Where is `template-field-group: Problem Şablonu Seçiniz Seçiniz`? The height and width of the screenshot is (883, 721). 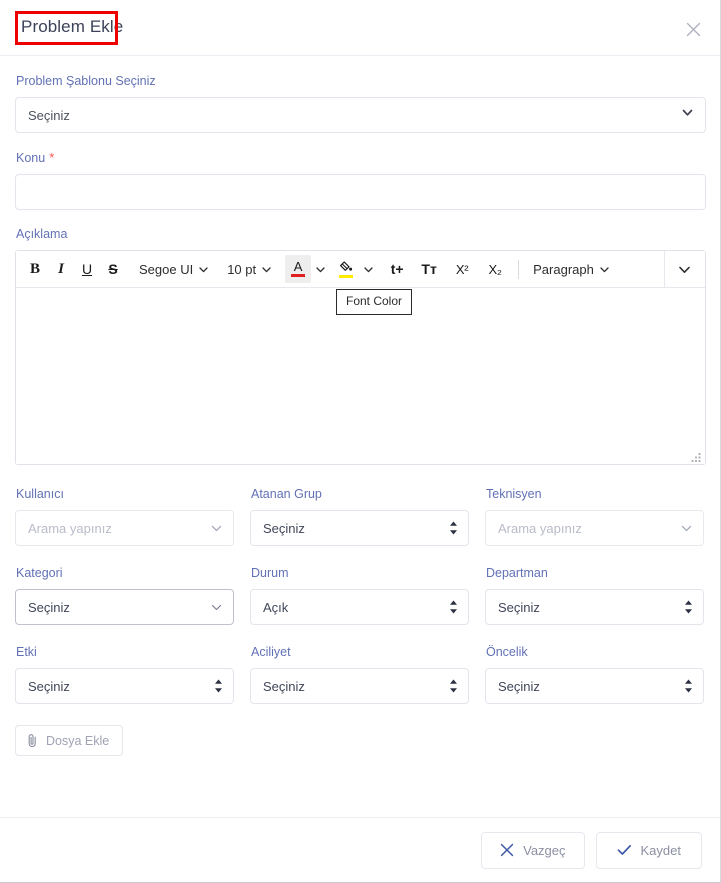
template-field-group: Problem Şablonu Seçiniz Seçiniz is located at coordinates (360, 103).